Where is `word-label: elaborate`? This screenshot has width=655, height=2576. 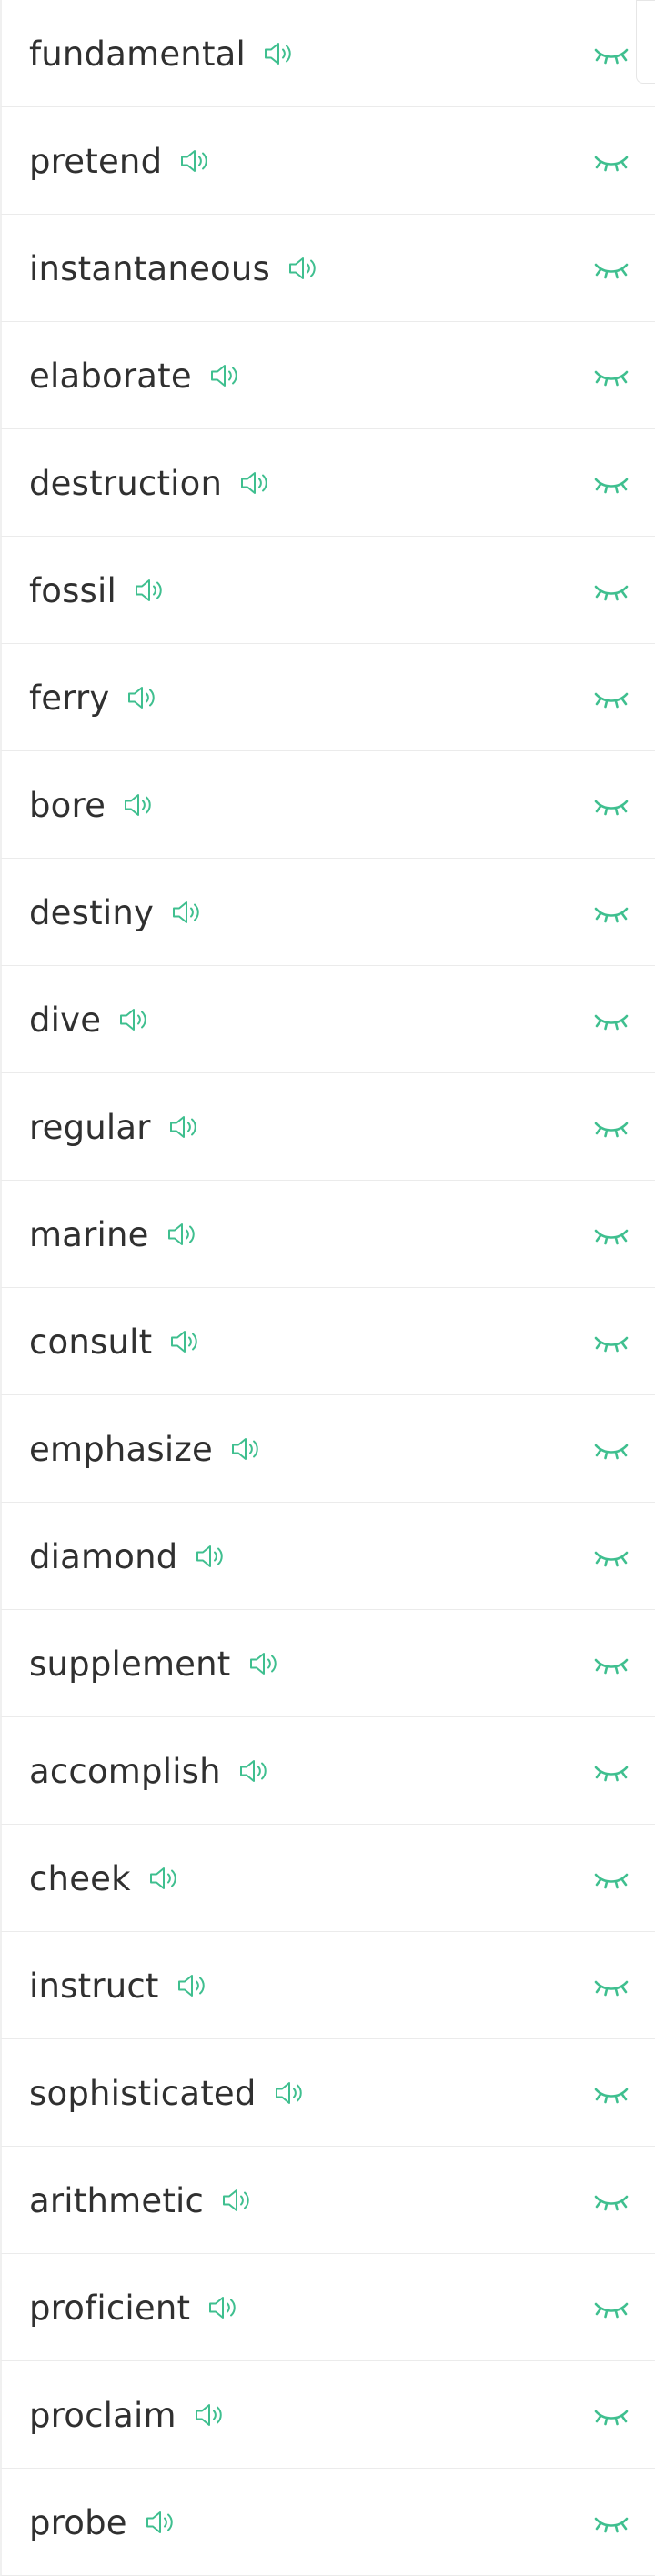 word-label: elaborate is located at coordinates (111, 376).